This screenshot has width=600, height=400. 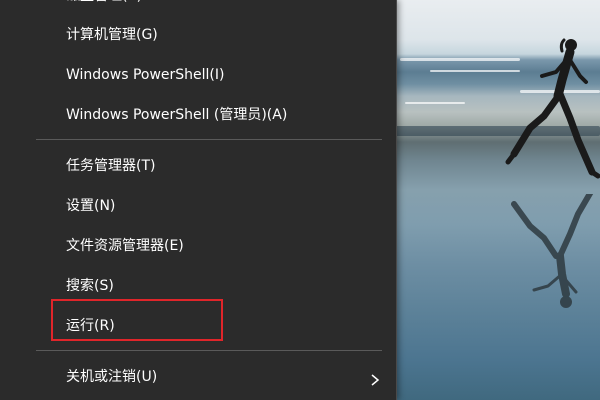 I want to click on runner-reflection, so click(x=552, y=251).